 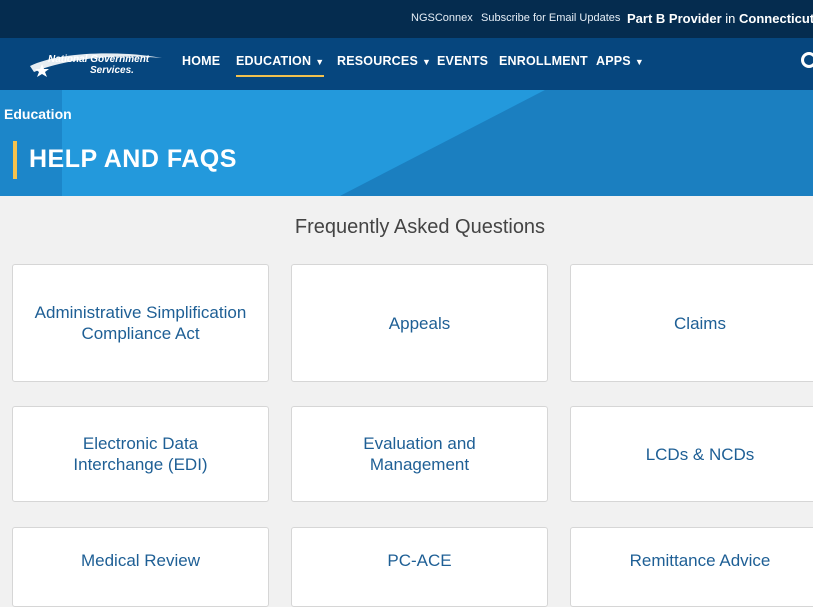 I want to click on faq-card-lcds-ncds: LCDs & NCDs, so click(x=691, y=454).